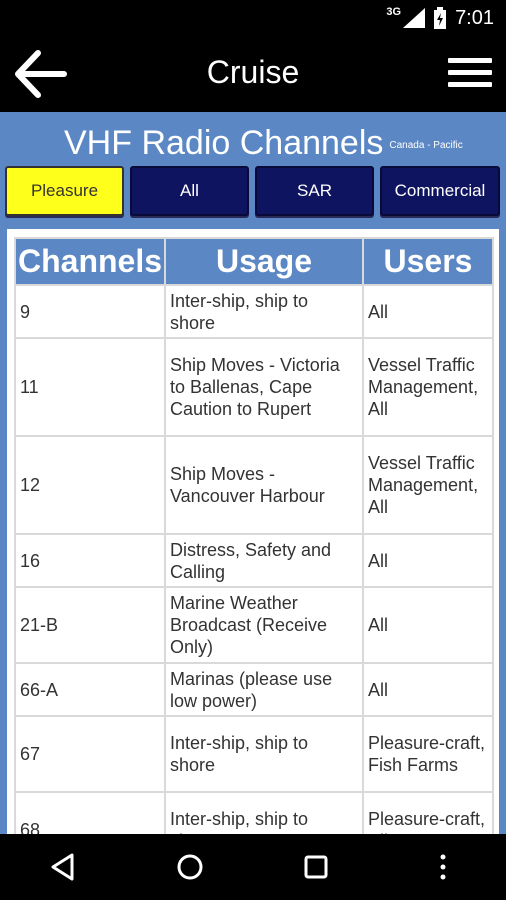 This screenshot has width=506, height=900. Describe the element at coordinates (224, 143) in the screenshot. I see `page-title-text: VHF Radio Channels` at that location.